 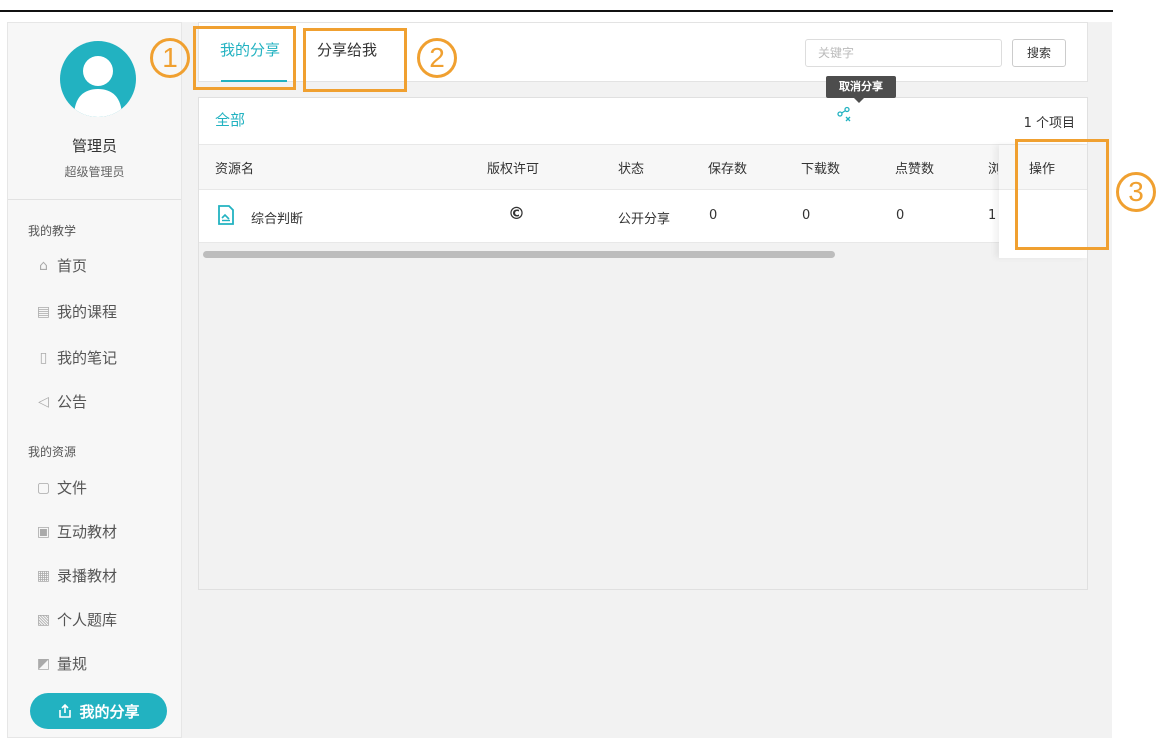 I want to click on panel-header: 全部 1 个项目, so click(x=643, y=121).